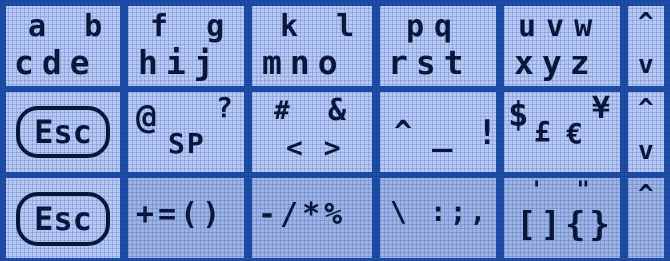 Image resolution: width=670 pixels, height=261 pixels. What do you see at coordinates (180, 214) in the screenshot?
I see `plus-equals-parens: +=()` at bounding box center [180, 214].